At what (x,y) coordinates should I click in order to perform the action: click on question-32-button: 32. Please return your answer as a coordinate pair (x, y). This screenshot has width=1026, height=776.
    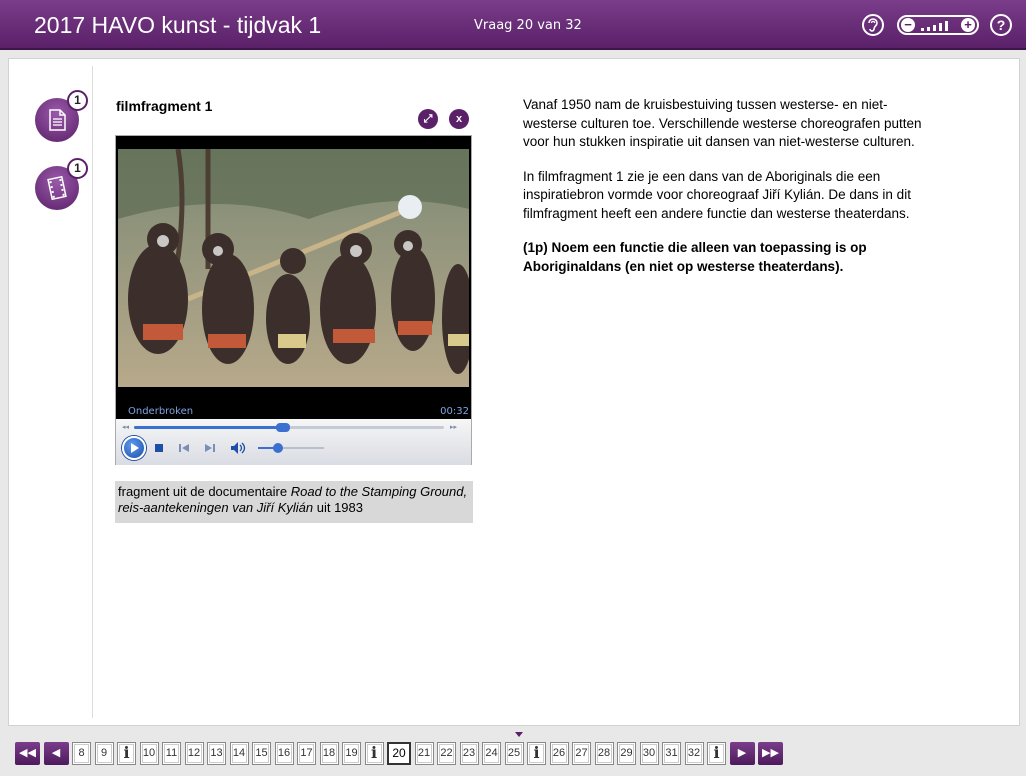
    Looking at the image, I should click on (694, 753).